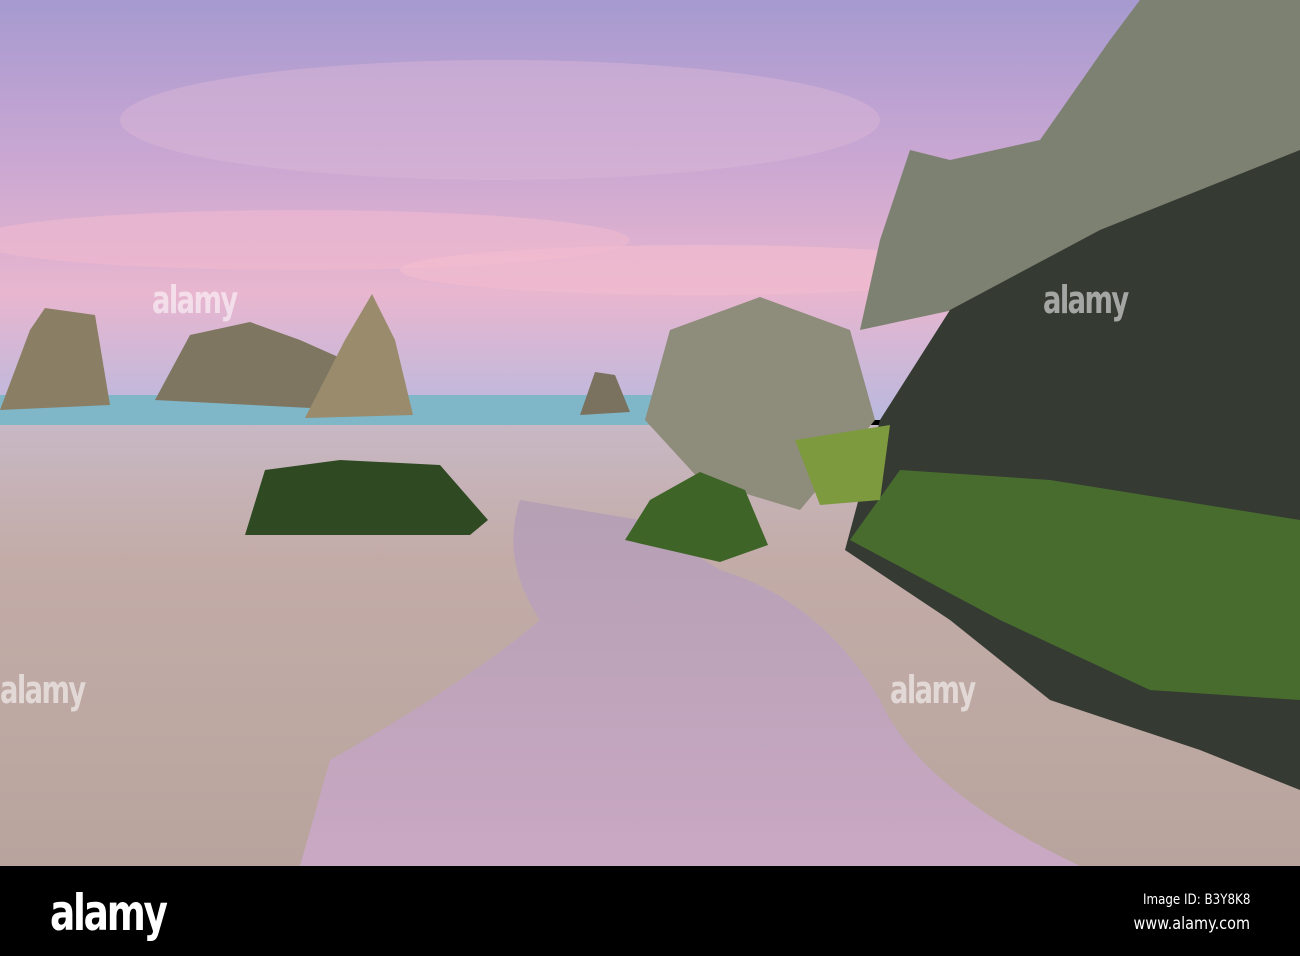  What do you see at coordinates (1191, 924) in the screenshot?
I see `website-link: www.alamy.com` at bounding box center [1191, 924].